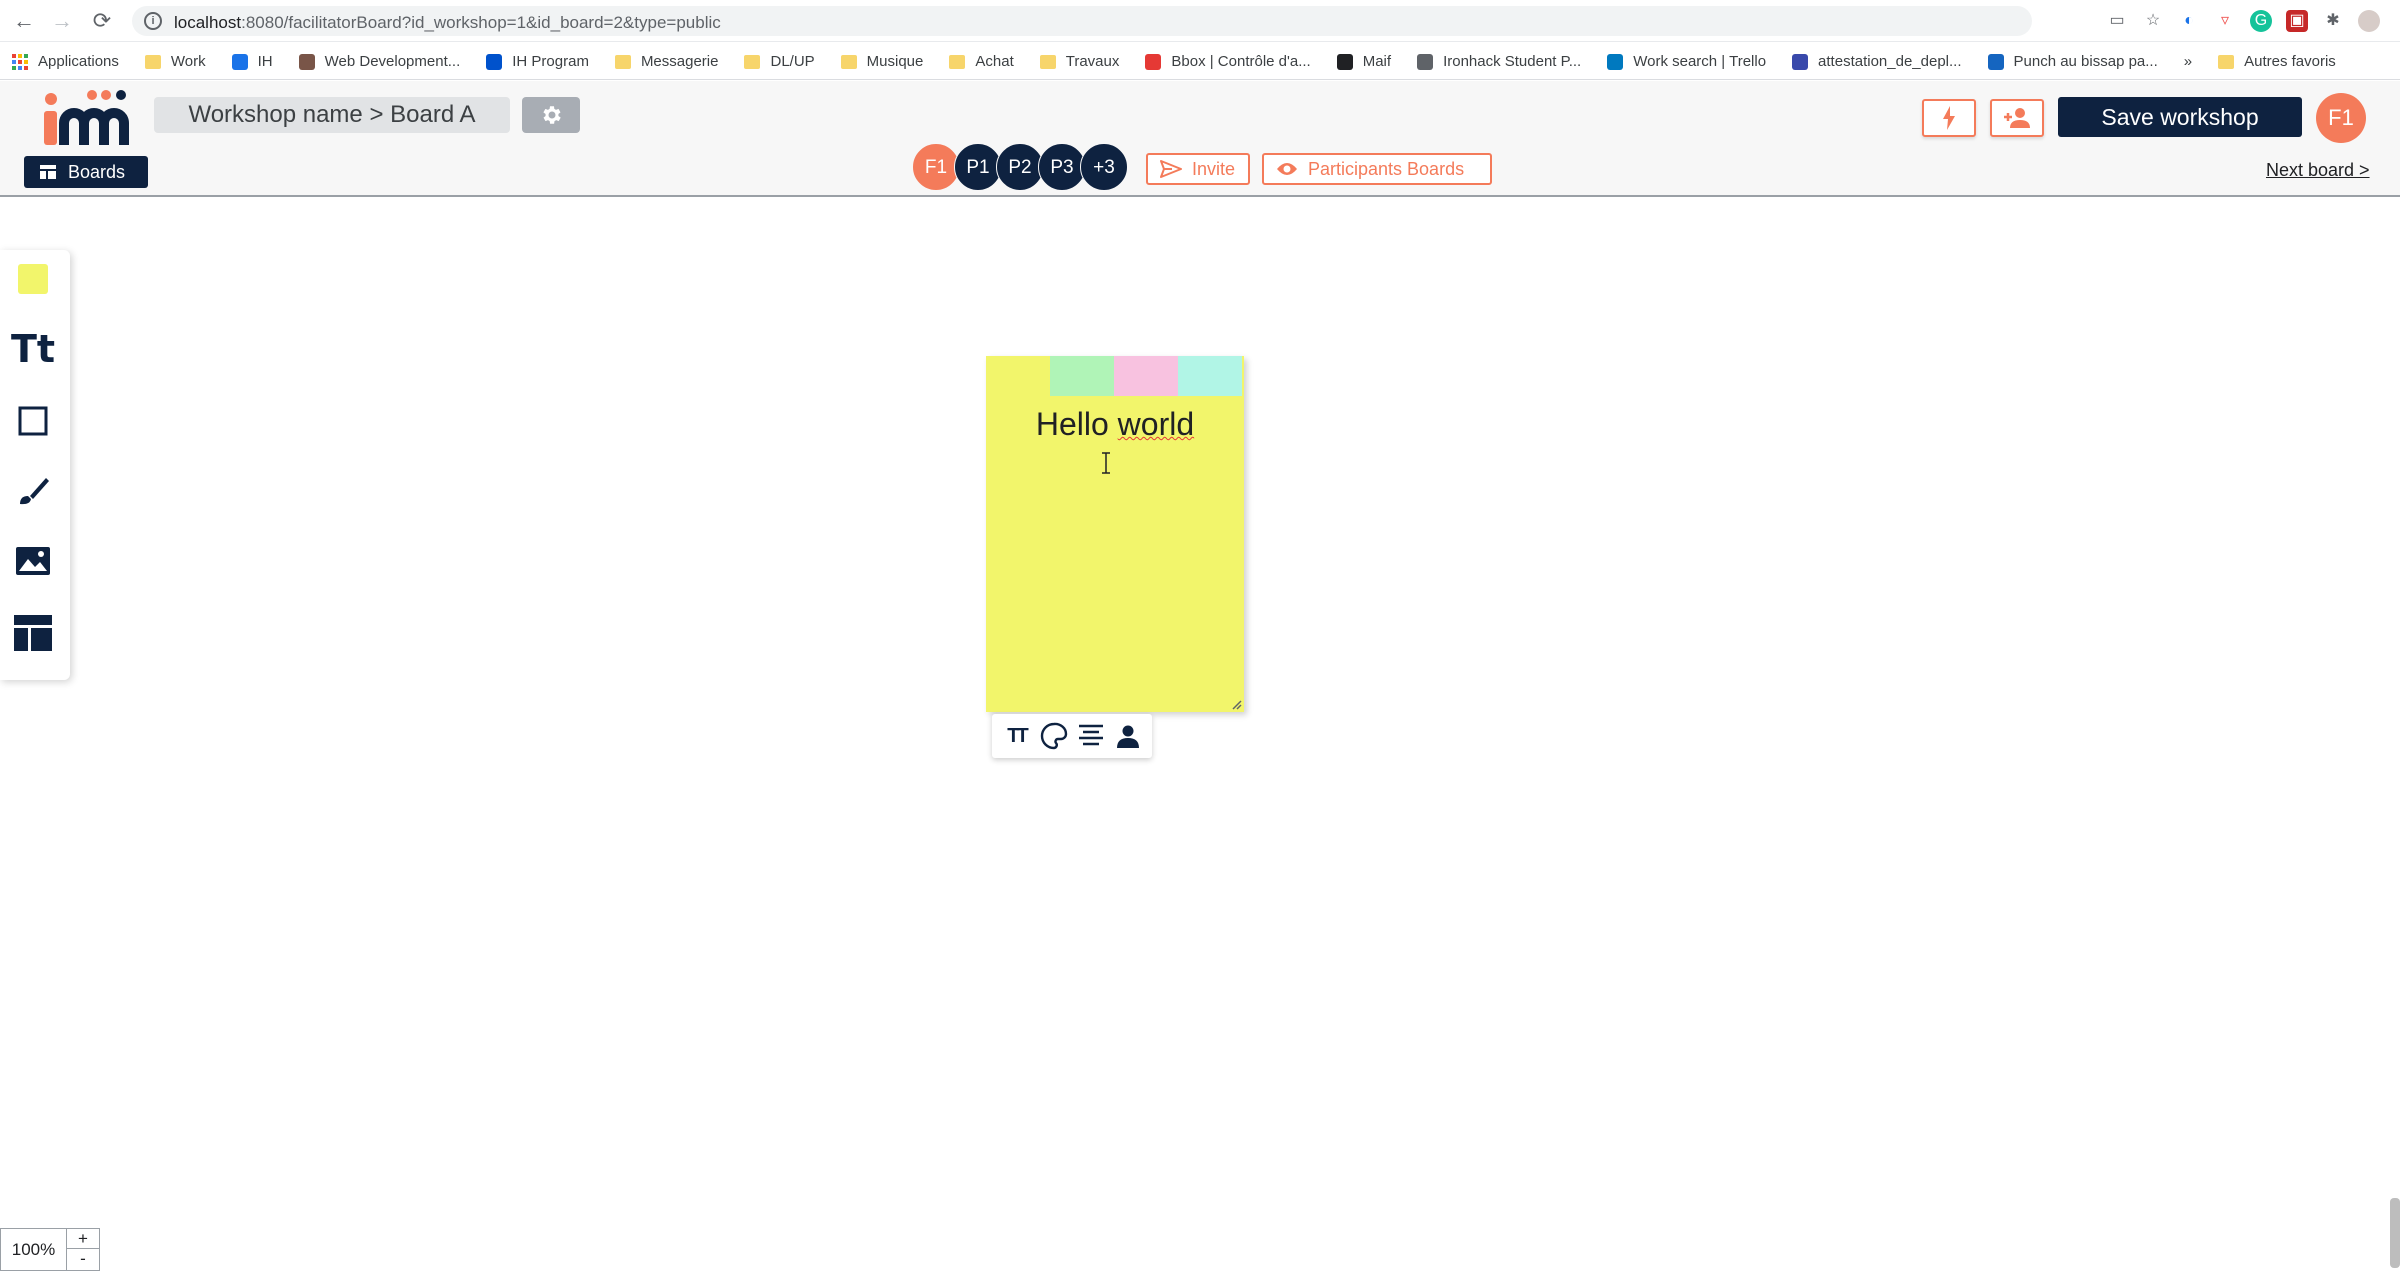 The height and width of the screenshot is (1271, 2400). Describe the element at coordinates (252, 61) in the screenshot. I see `bookmark-item: IH` at that location.